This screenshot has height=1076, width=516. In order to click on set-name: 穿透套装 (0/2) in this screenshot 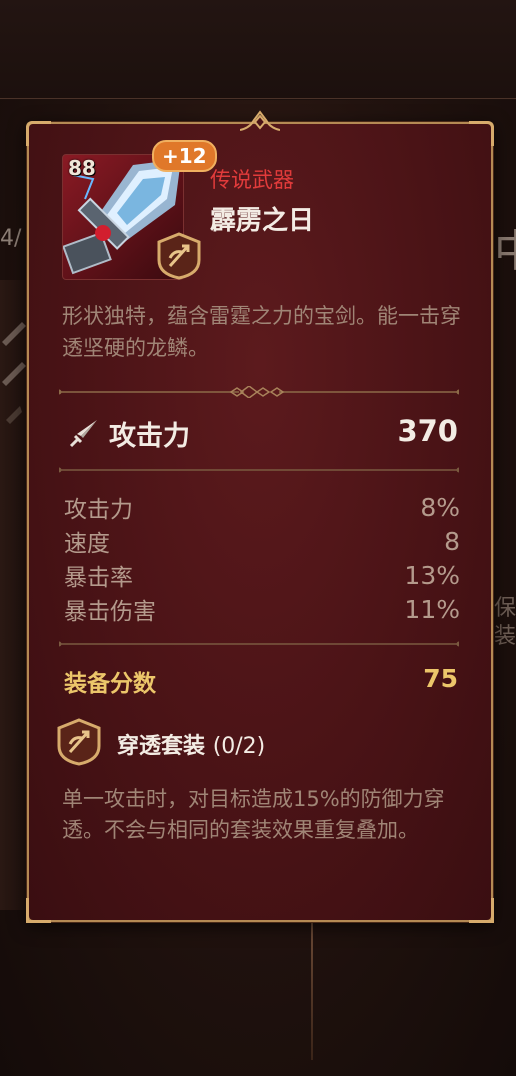, I will do `click(191, 744)`.